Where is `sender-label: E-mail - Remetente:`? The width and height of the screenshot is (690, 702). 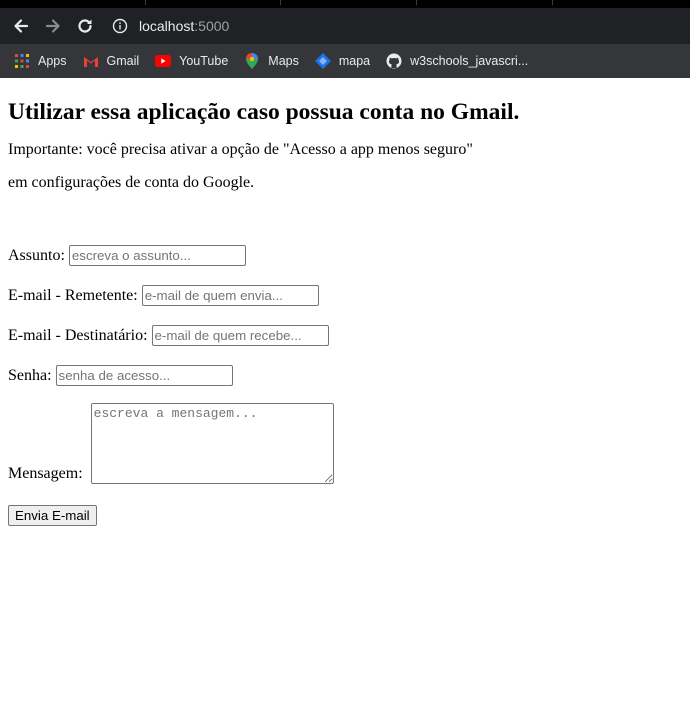 sender-label: E-mail - Remetente: is located at coordinates (73, 295).